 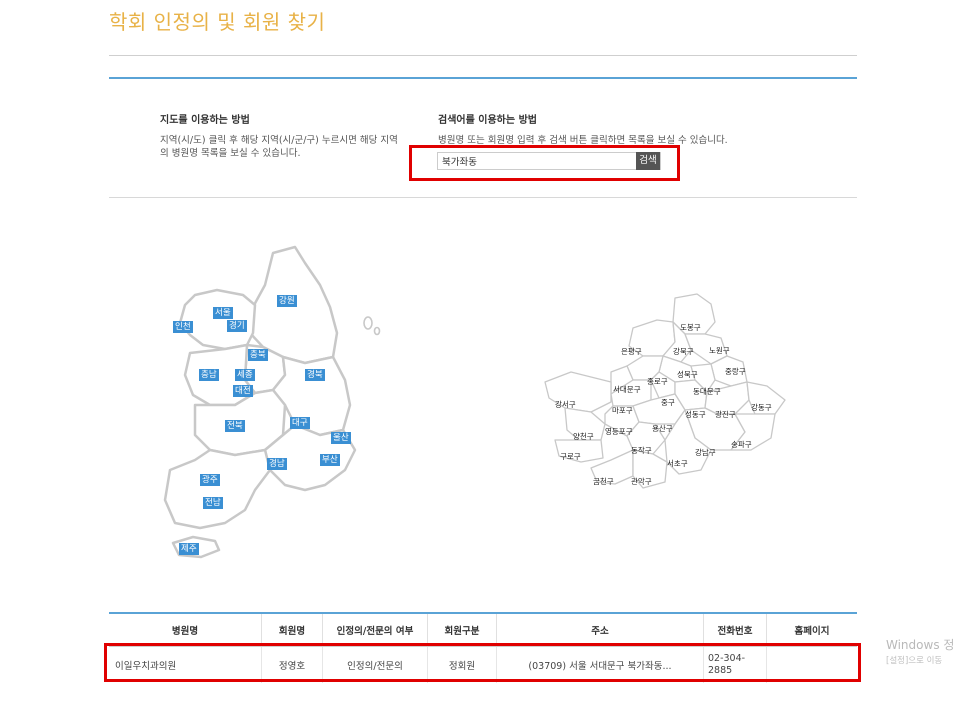 I want to click on search-input, so click(x=541, y=161).